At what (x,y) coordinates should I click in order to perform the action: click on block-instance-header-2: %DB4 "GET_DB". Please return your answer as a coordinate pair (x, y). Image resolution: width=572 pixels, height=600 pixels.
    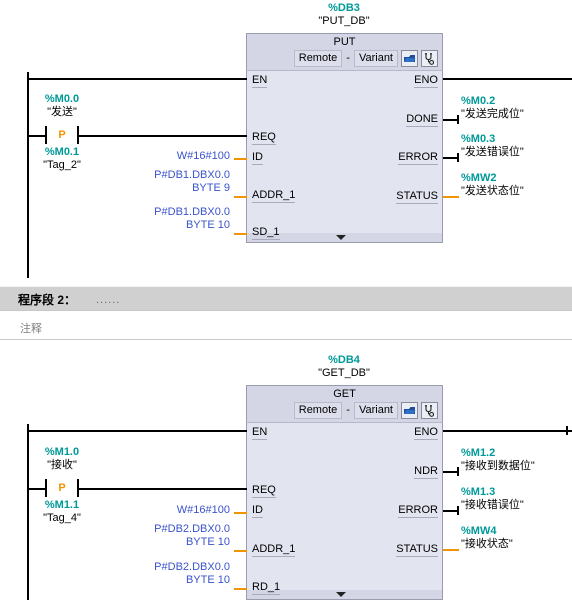
    Looking at the image, I should click on (344, 367).